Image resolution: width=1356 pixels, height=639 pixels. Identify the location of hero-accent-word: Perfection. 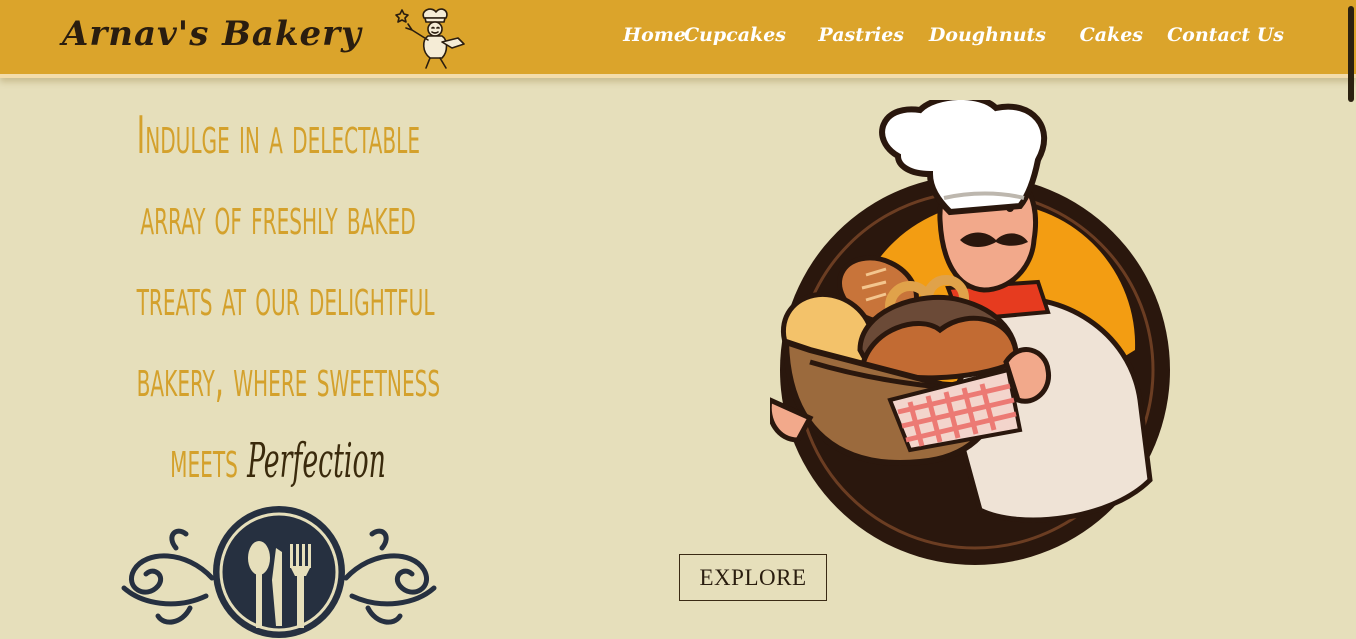
(316, 461).